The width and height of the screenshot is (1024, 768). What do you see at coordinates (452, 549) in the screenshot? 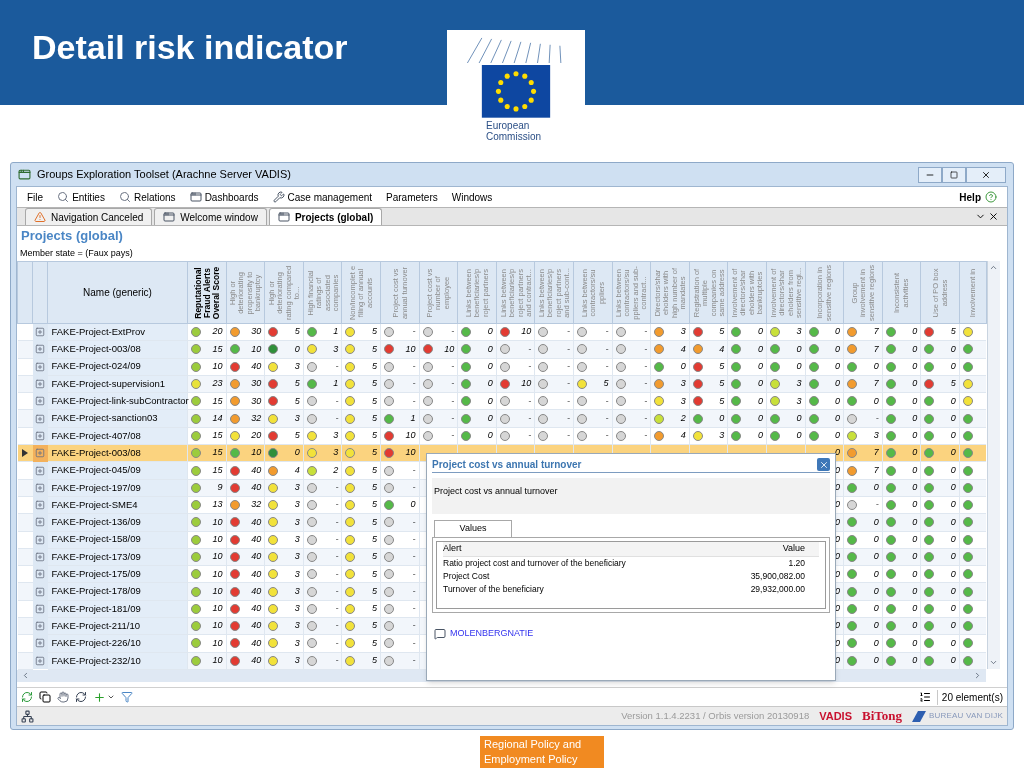
I see `column-header: Alert` at bounding box center [452, 549].